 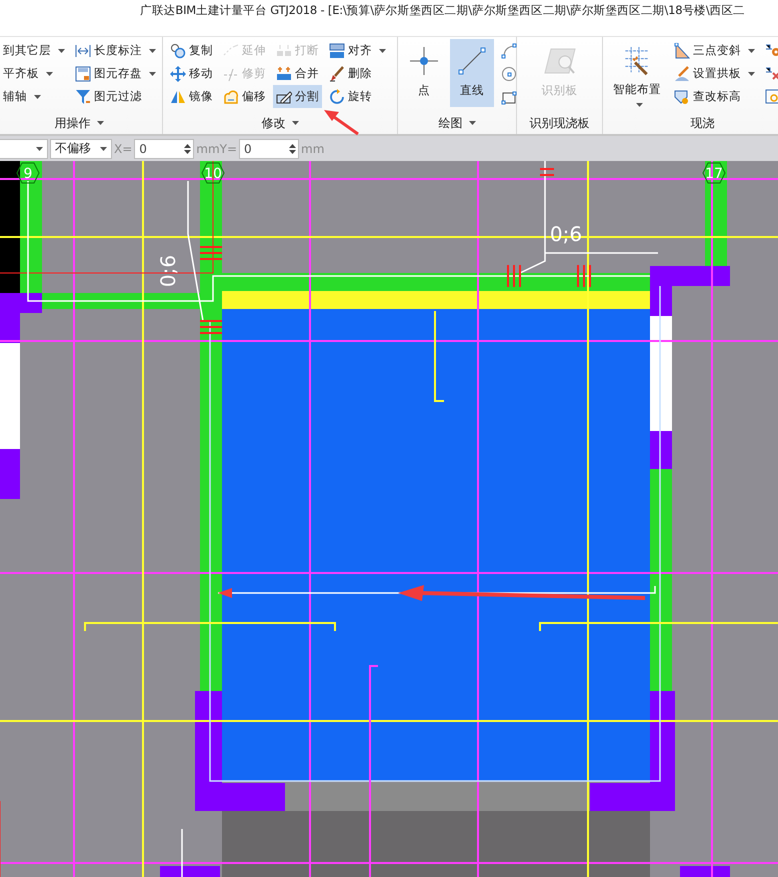 What do you see at coordinates (702, 123) in the screenshot?
I see `group-label: 现浇` at bounding box center [702, 123].